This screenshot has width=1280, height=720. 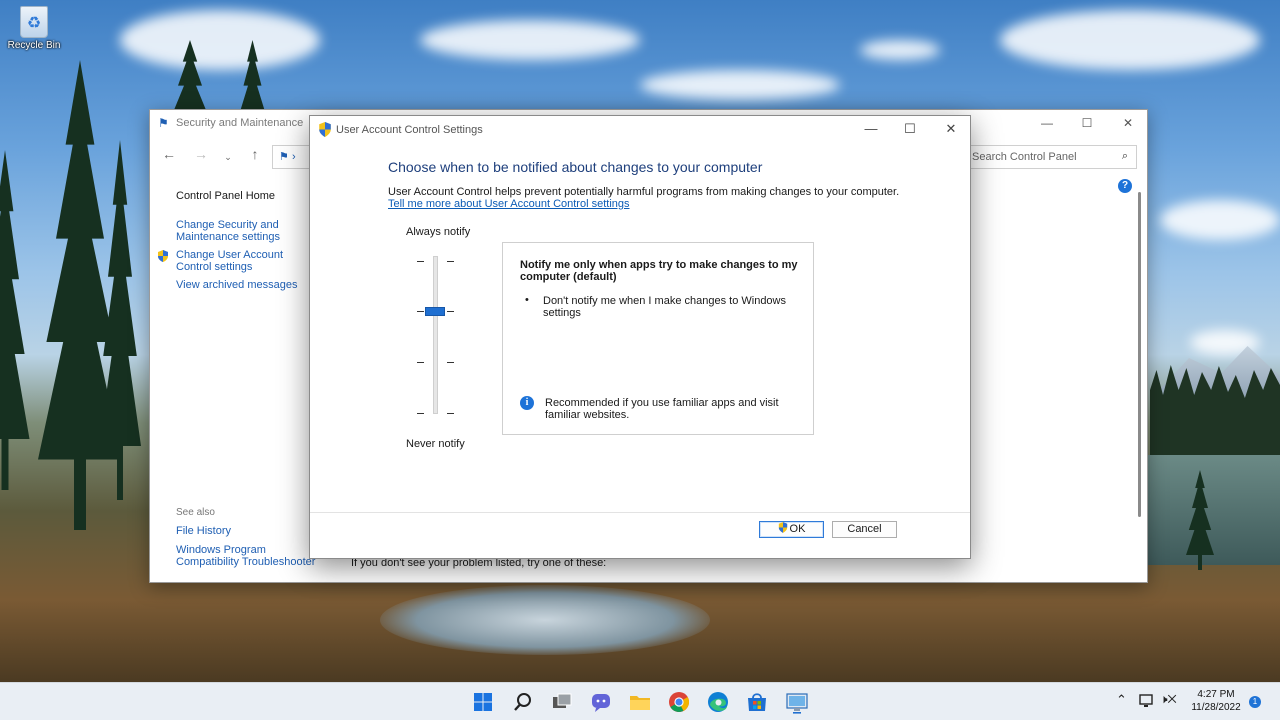 What do you see at coordinates (34, 22) in the screenshot?
I see `recycle-bin-icon` at bounding box center [34, 22].